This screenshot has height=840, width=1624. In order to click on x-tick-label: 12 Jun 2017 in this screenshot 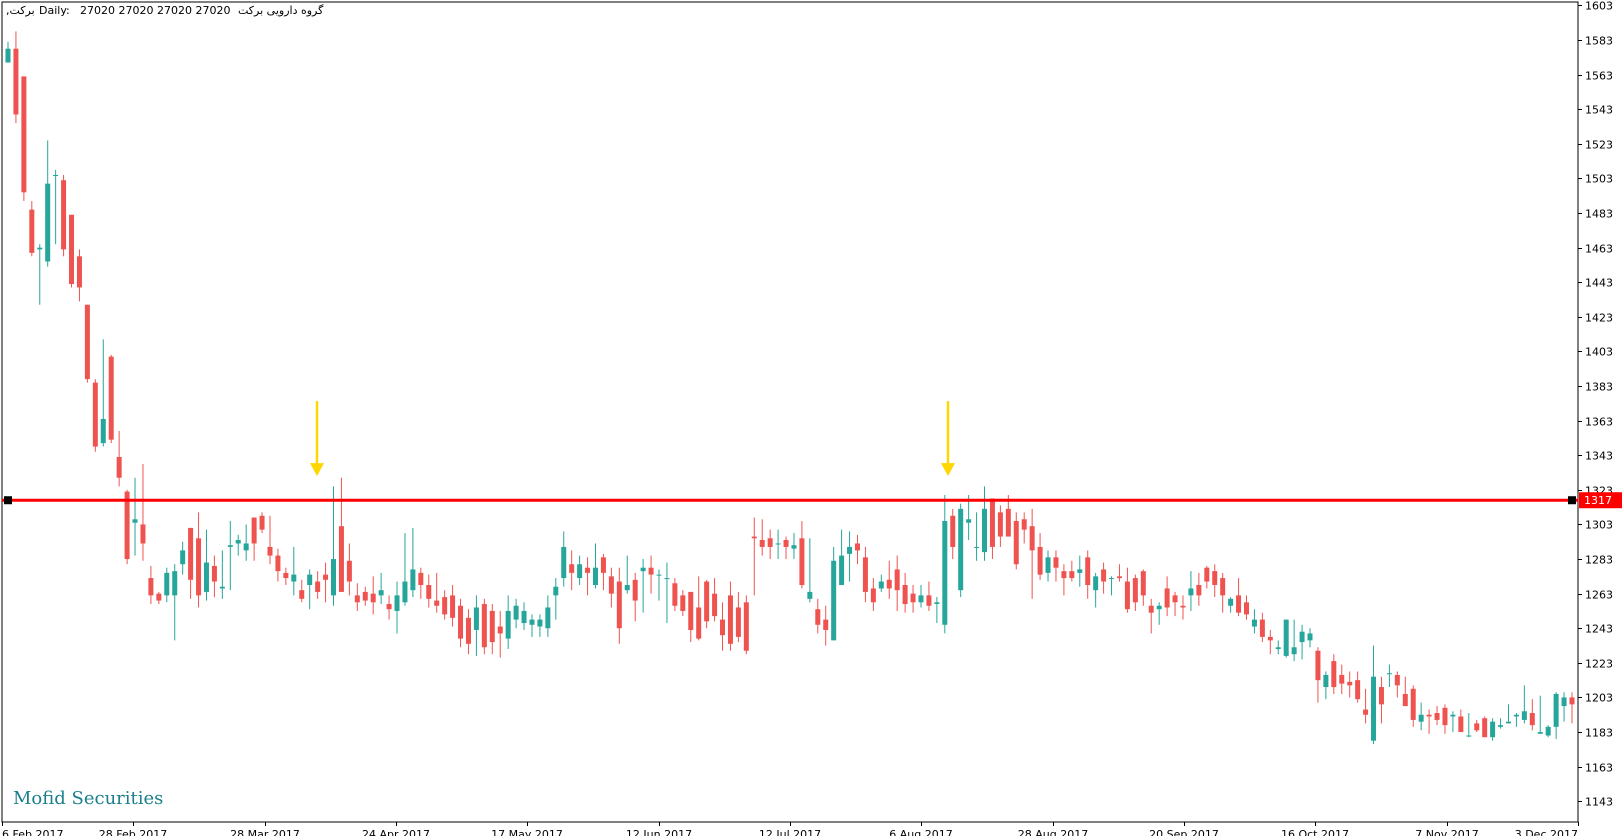, I will do `click(659, 832)`.